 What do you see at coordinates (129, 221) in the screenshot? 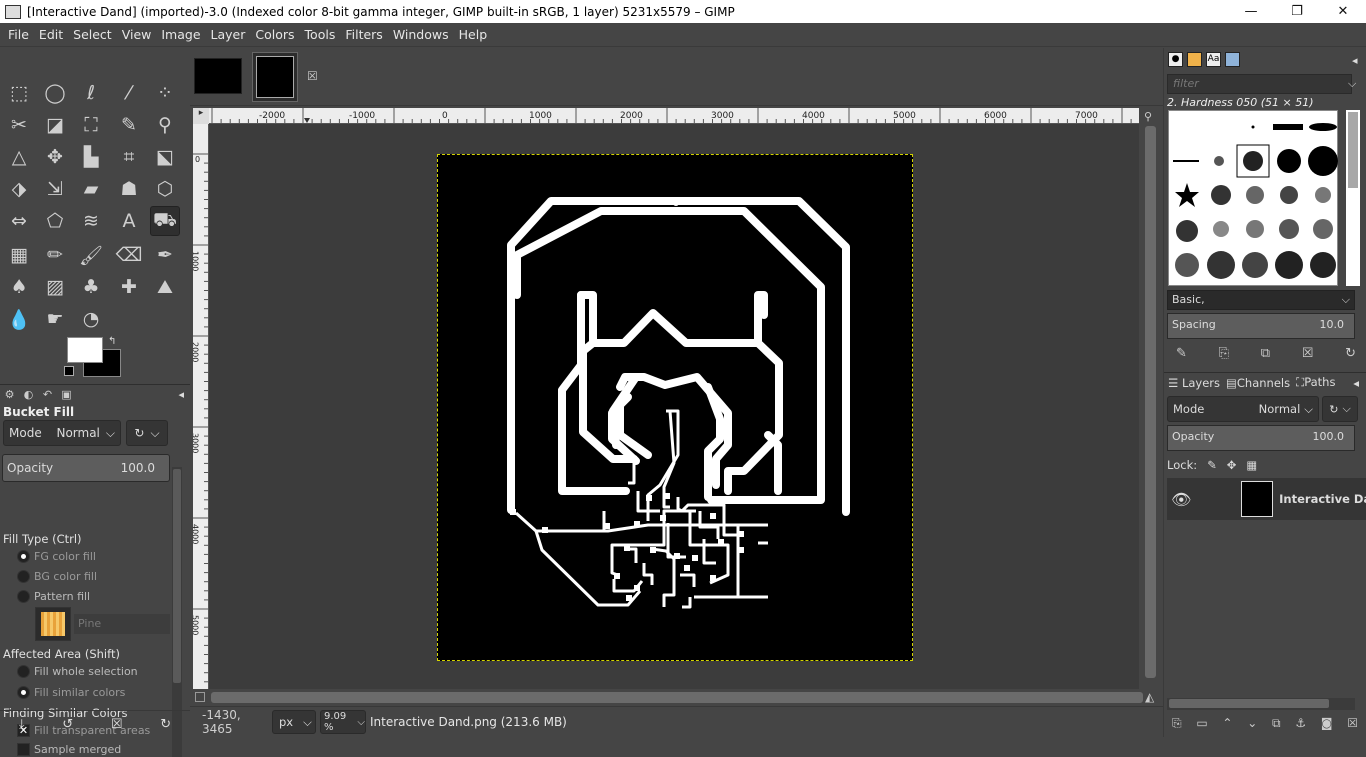
I see `text-tool-icon: A` at bounding box center [129, 221].